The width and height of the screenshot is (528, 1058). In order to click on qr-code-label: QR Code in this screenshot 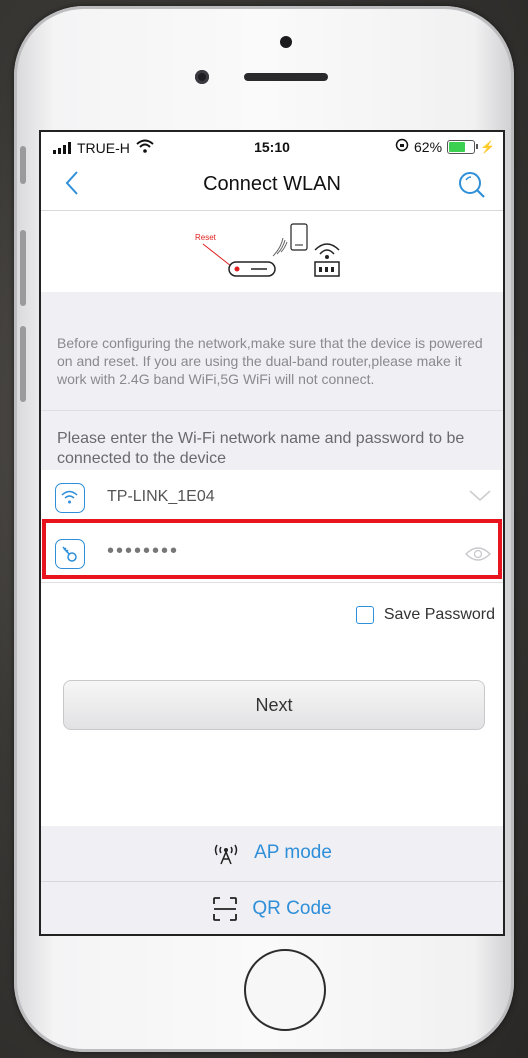, I will do `click(292, 908)`.